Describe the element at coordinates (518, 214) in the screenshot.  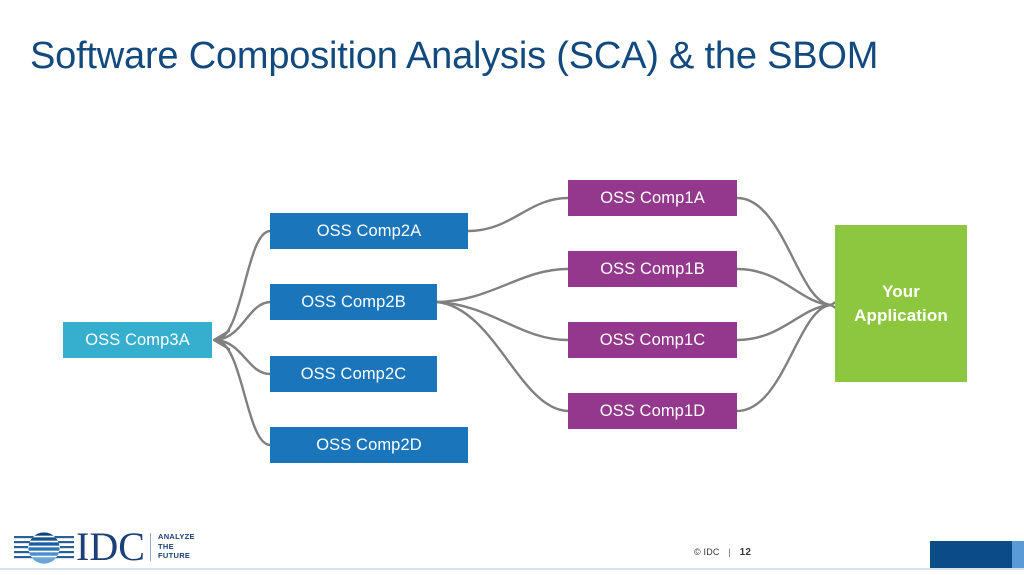
I see `edge-comp2a-comp1a` at that location.